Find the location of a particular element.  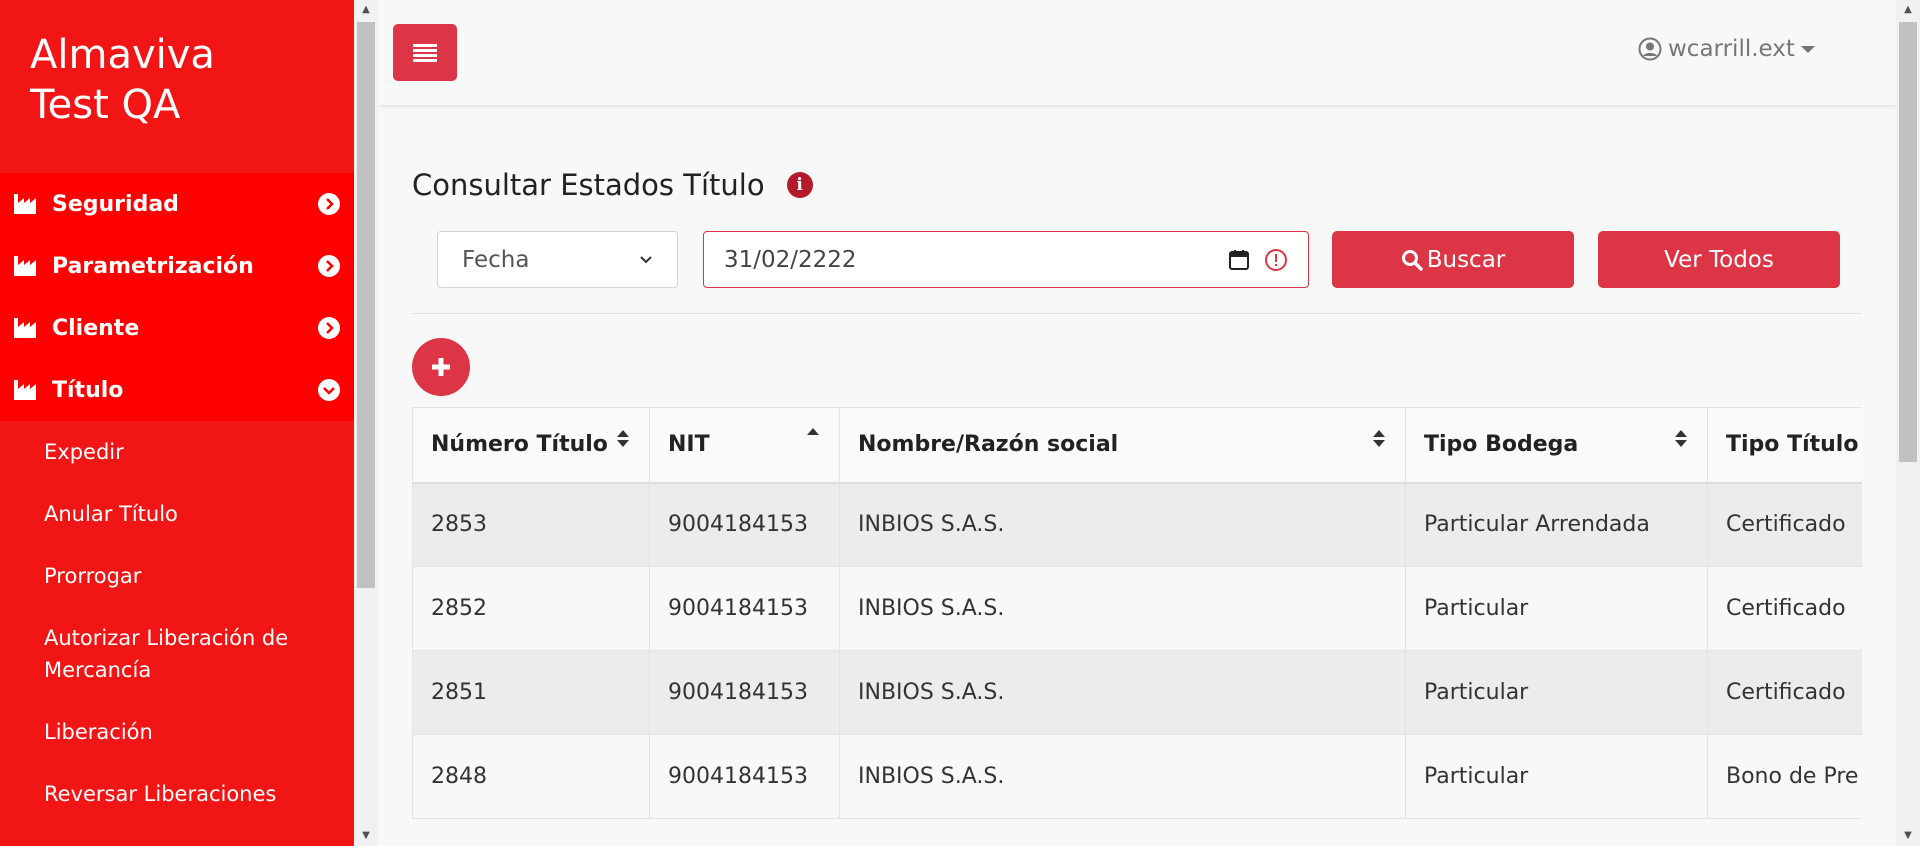

submenu-item-reversar-liberaciones: Reversar Liberaciones is located at coordinates (177, 794).